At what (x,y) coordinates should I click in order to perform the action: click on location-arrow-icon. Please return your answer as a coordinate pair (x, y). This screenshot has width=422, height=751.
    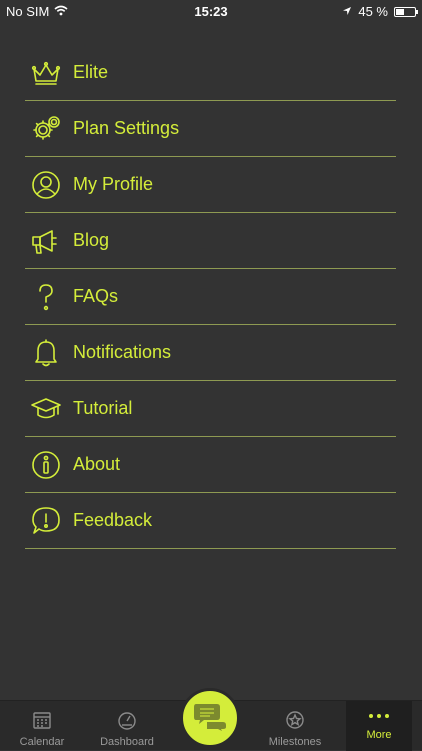
    Looking at the image, I should click on (347, 11).